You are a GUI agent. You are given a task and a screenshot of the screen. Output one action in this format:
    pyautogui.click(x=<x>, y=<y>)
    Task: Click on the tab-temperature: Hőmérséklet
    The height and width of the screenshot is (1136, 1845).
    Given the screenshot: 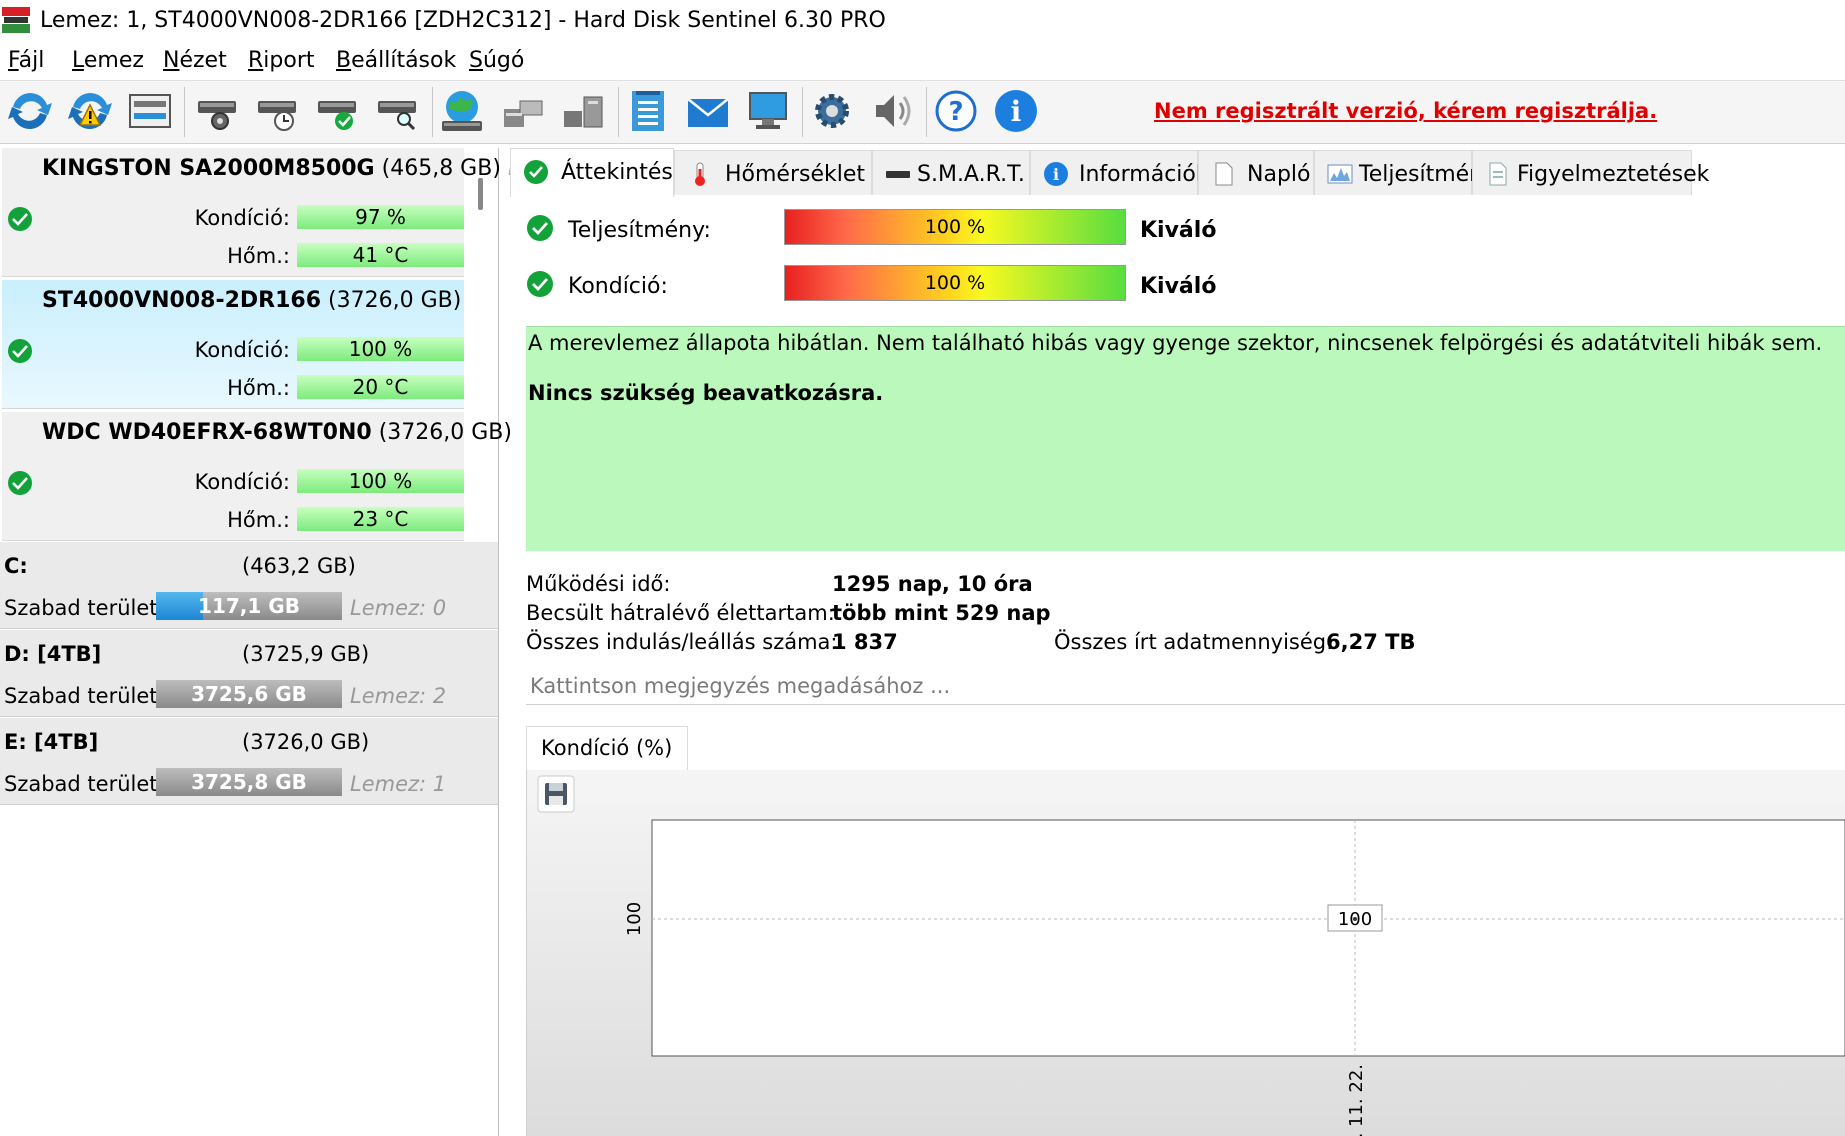 What is the action you would take?
    pyautogui.click(x=773, y=172)
    